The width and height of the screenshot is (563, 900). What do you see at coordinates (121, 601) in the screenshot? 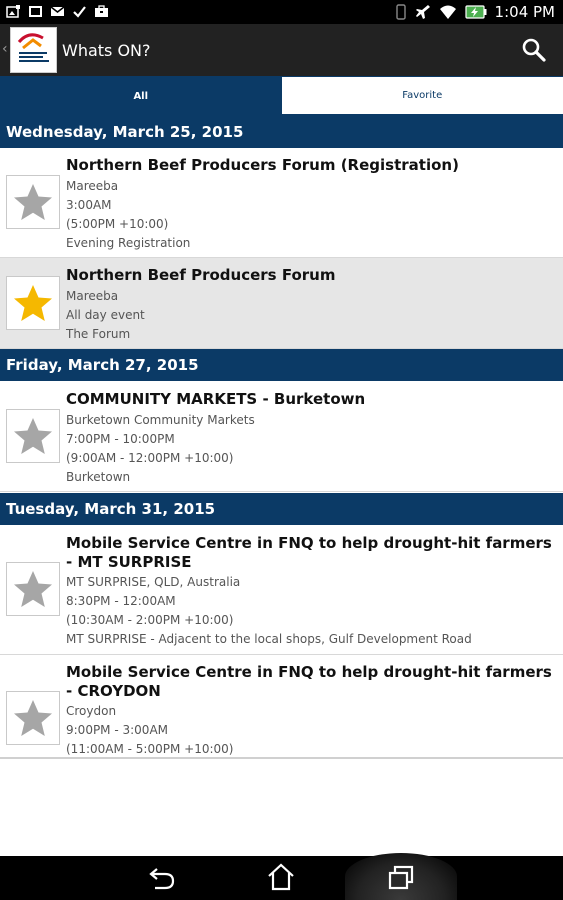
I see `event-time: 8:30PM - 12:00AM` at bounding box center [121, 601].